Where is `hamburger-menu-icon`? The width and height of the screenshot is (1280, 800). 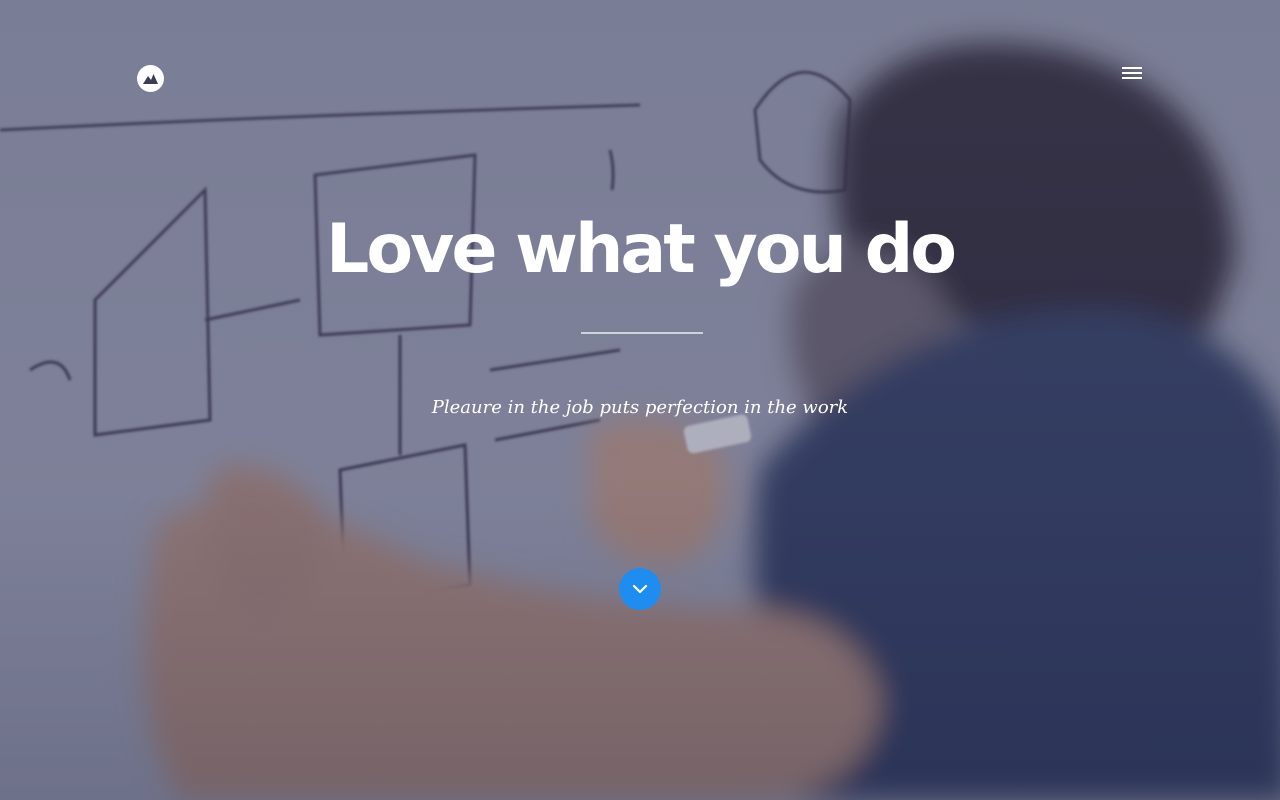
hamburger-menu-icon is located at coordinates (1132, 73).